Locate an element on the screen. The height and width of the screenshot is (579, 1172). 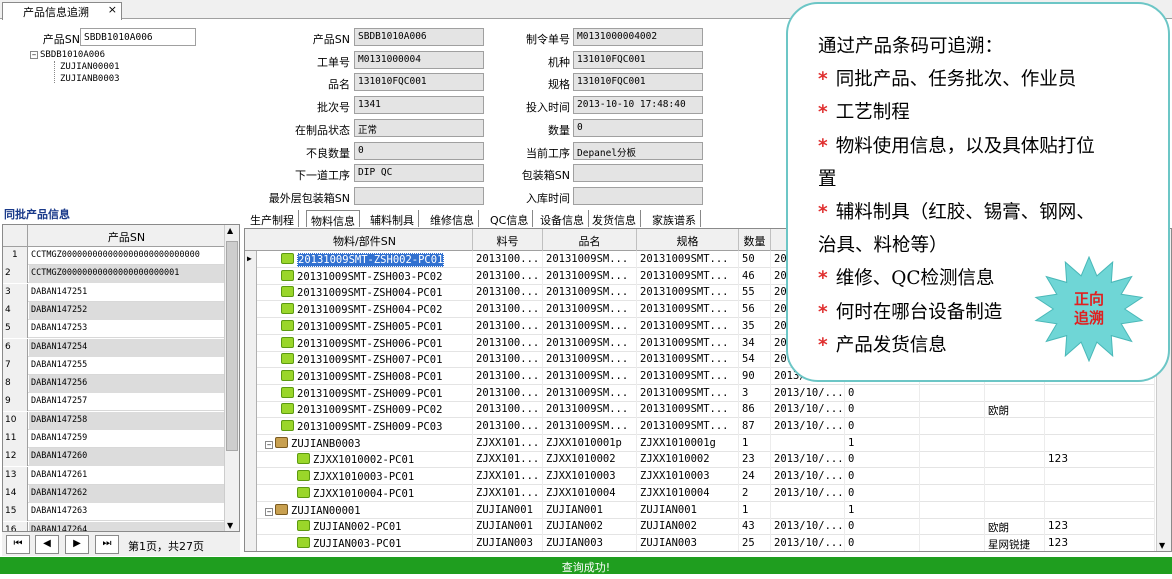
grid-cell-c7 is located at coordinates (952, 477).